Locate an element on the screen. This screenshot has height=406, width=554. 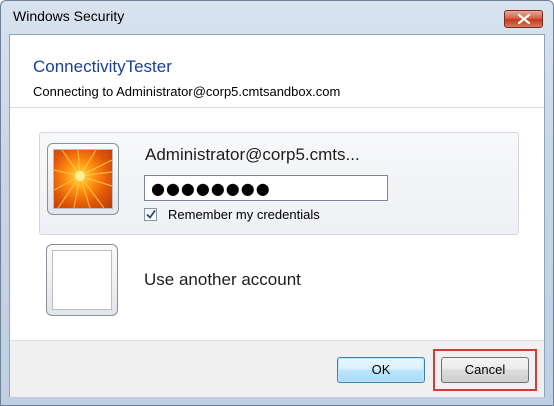
user-avatar is located at coordinates (83, 179).